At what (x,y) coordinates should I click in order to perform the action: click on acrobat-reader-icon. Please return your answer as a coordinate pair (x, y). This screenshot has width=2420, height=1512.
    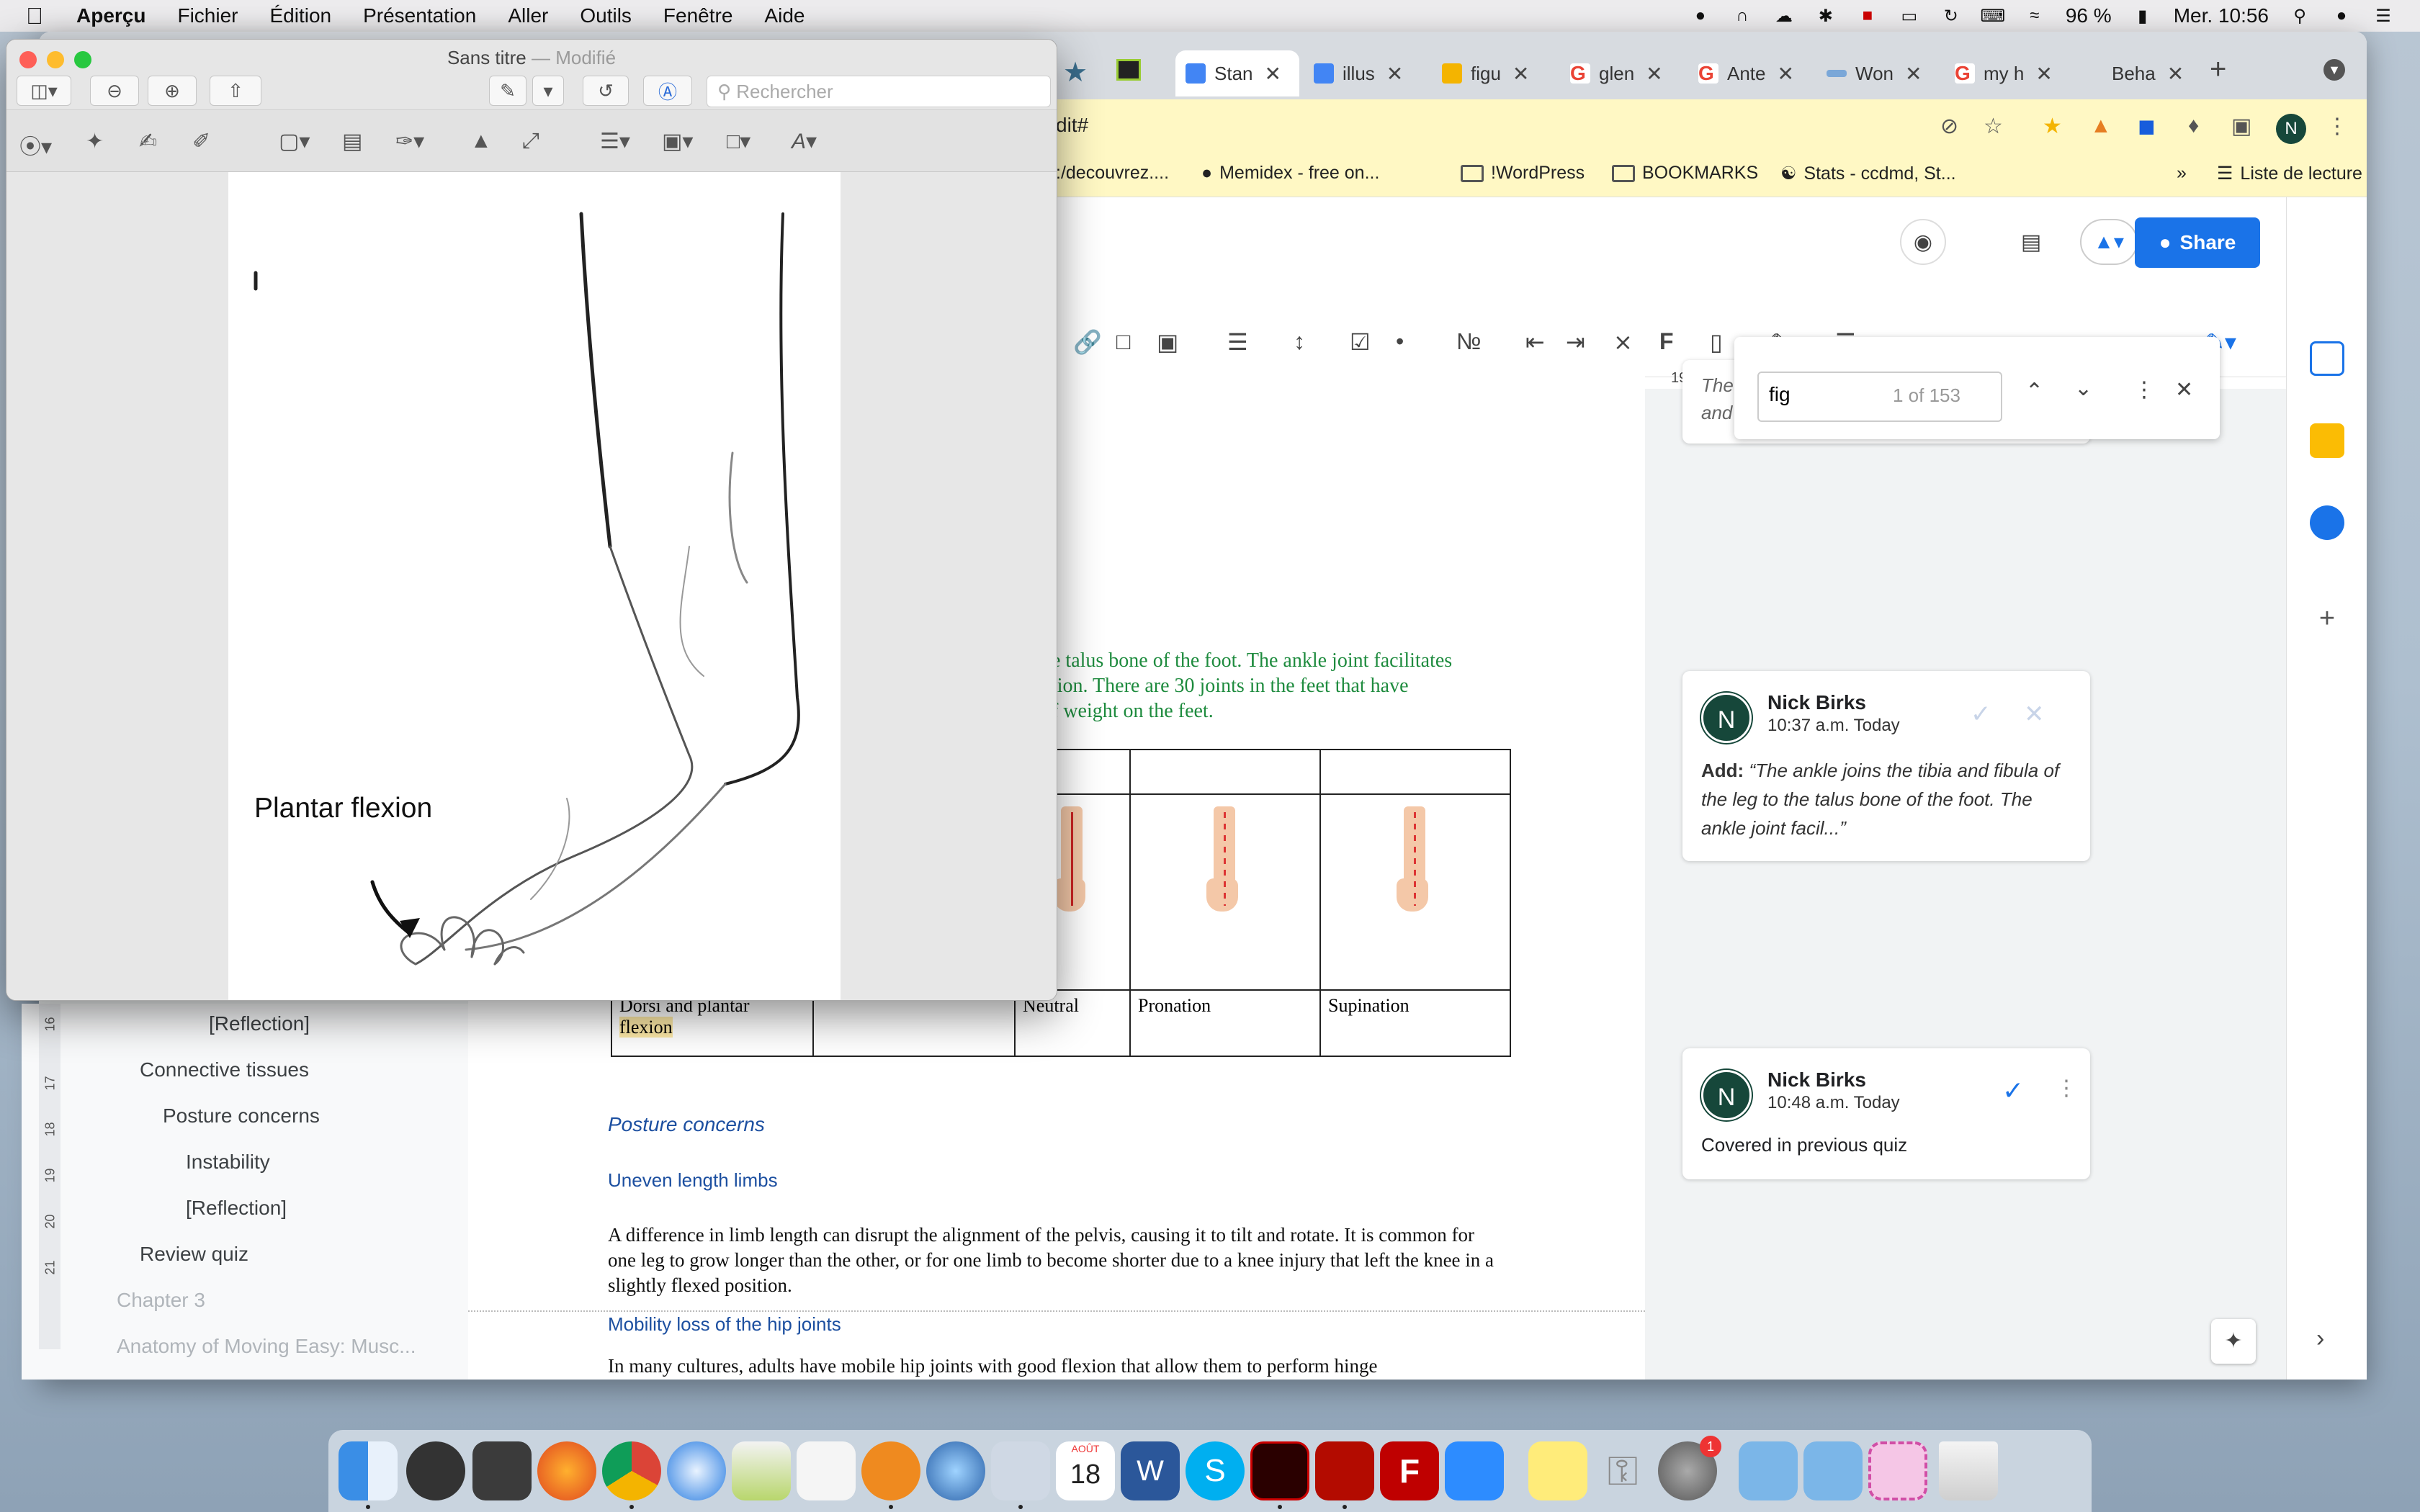
    Looking at the image, I should click on (1344, 1470).